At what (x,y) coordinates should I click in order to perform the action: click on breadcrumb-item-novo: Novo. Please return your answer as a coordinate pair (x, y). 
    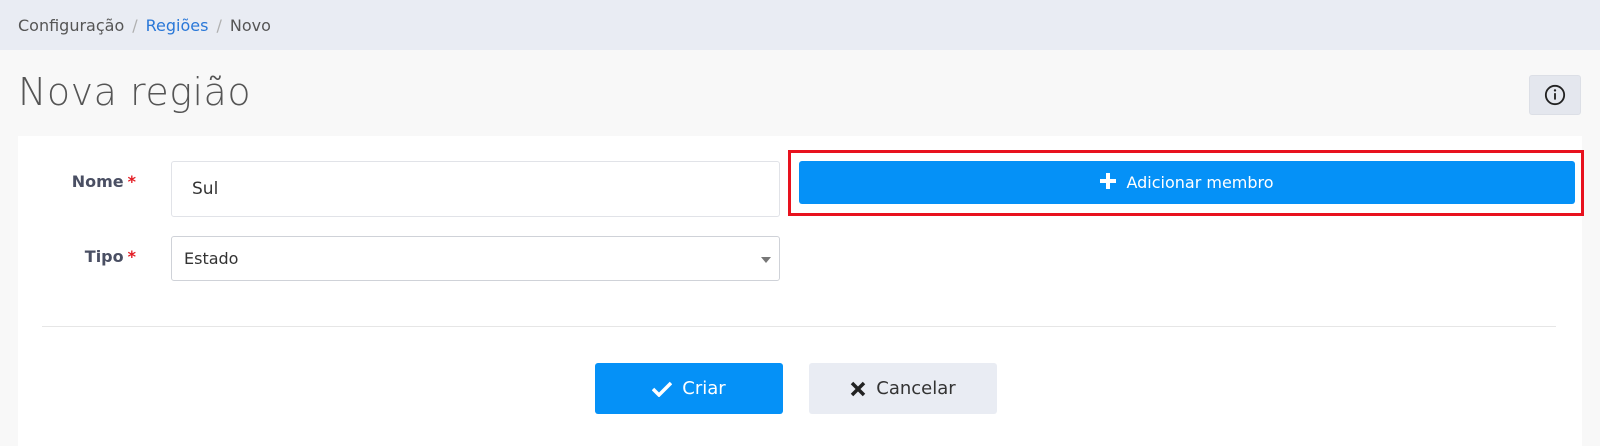
    Looking at the image, I should click on (250, 25).